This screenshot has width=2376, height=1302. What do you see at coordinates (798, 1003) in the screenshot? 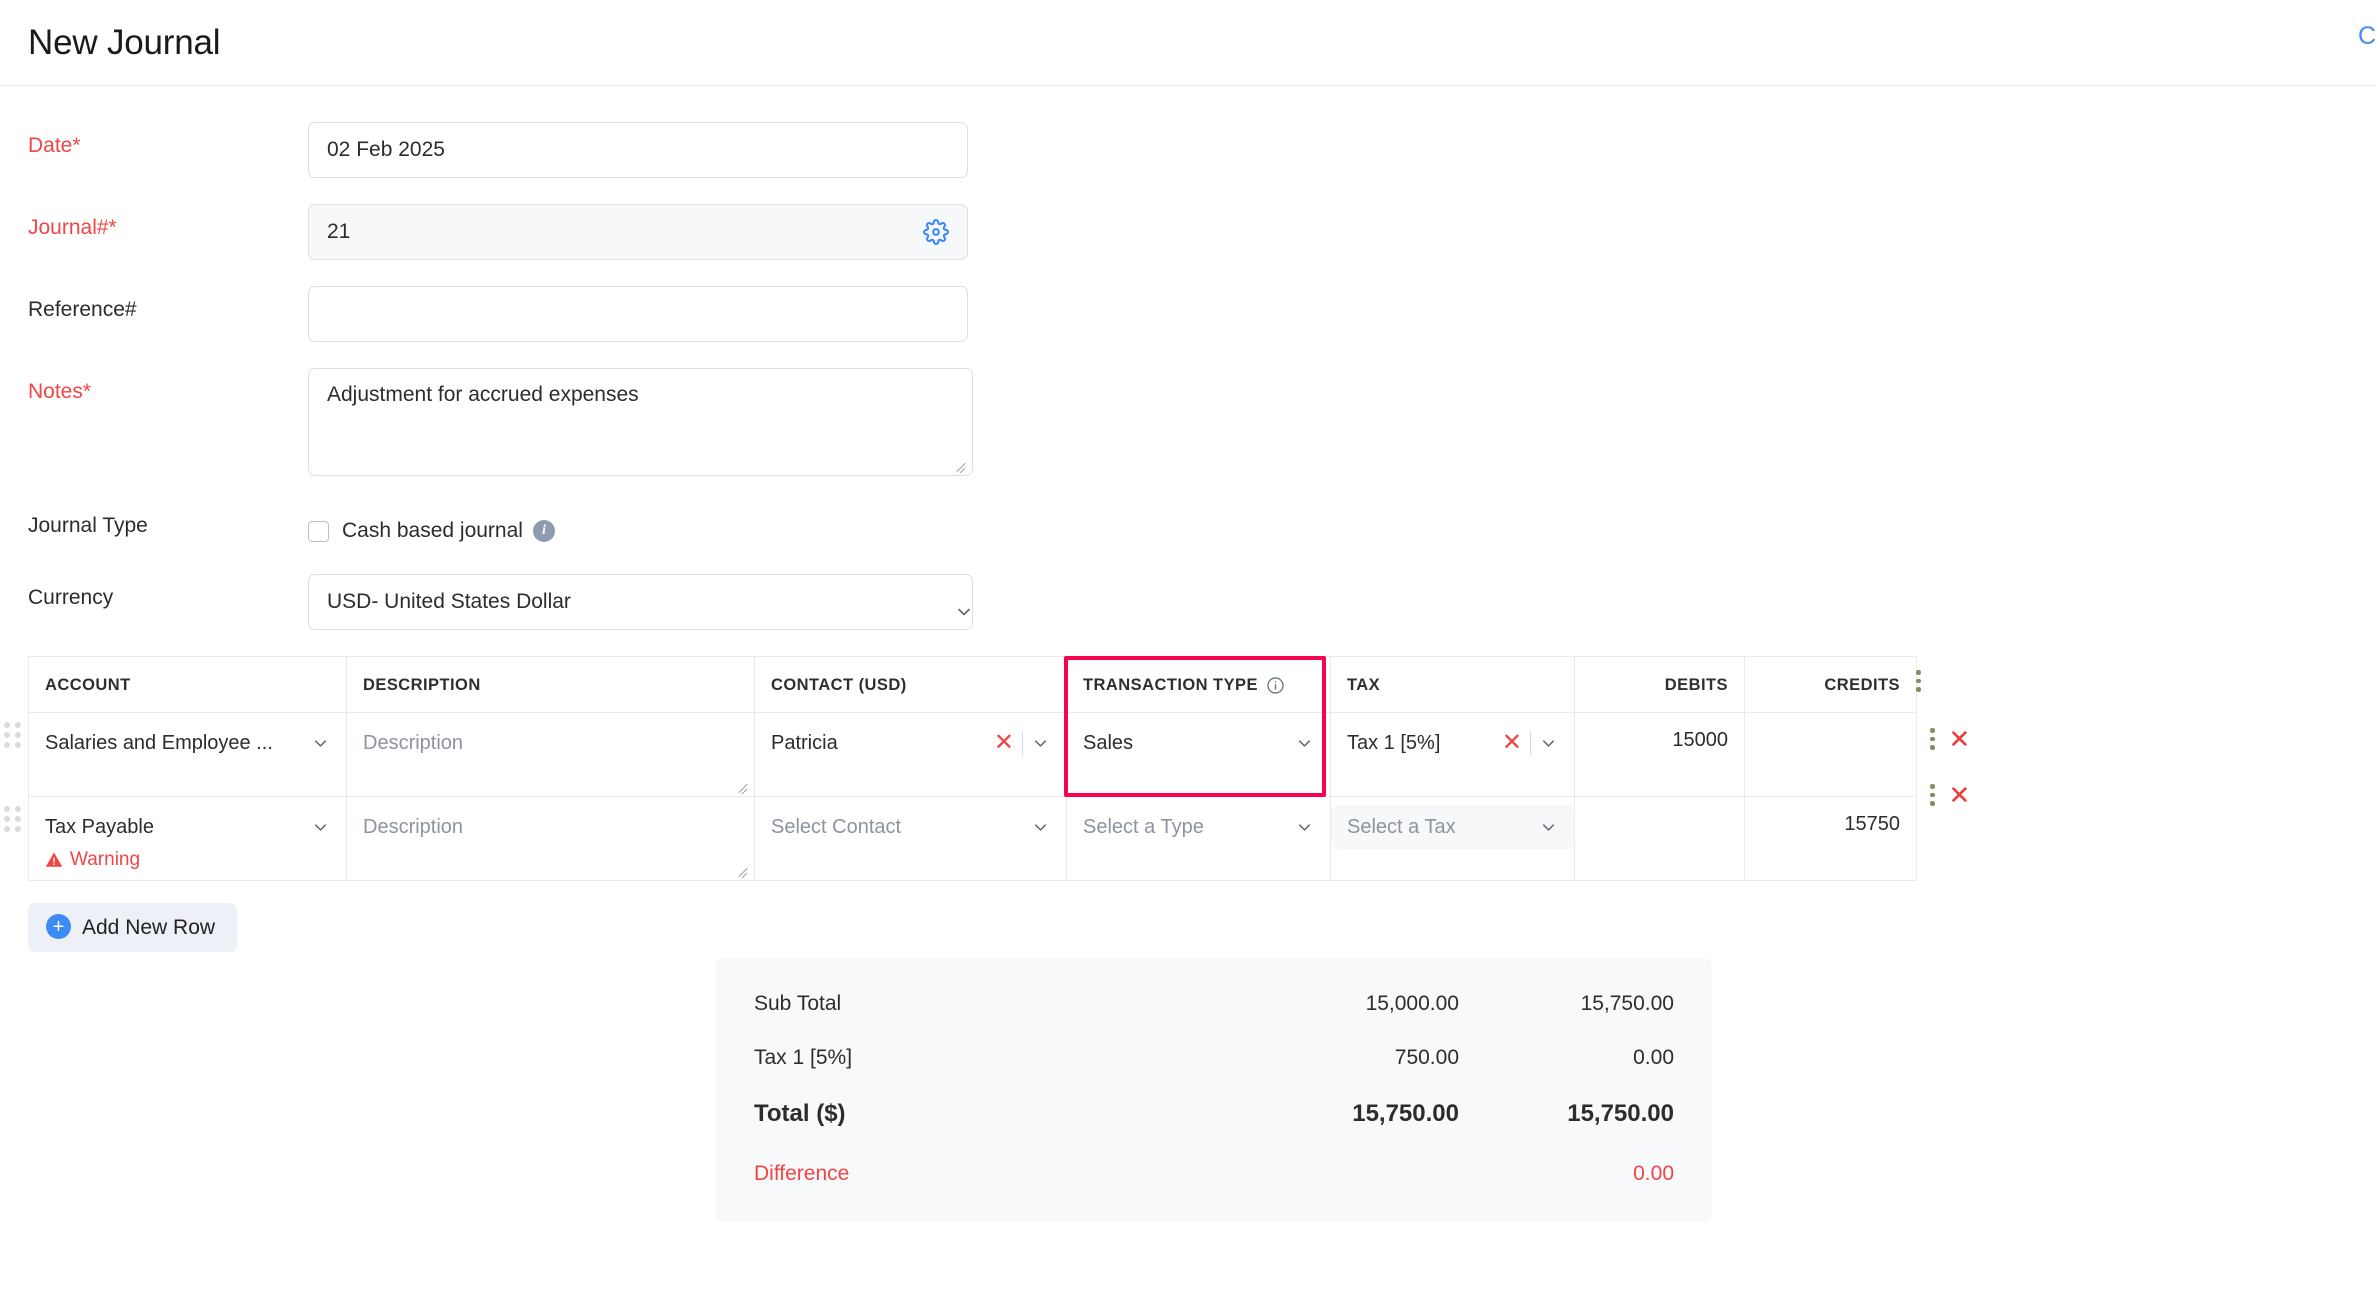
I see `sub-total-label: Sub Total` at bounding box center [798, 1003].